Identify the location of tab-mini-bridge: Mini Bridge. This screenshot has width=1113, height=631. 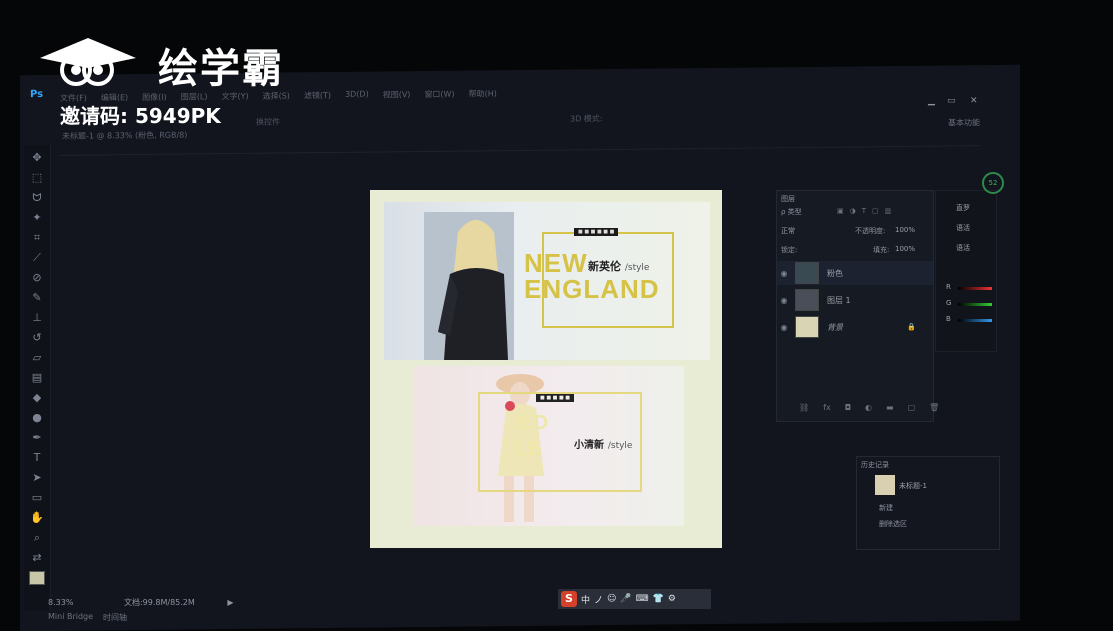
(70, 617).